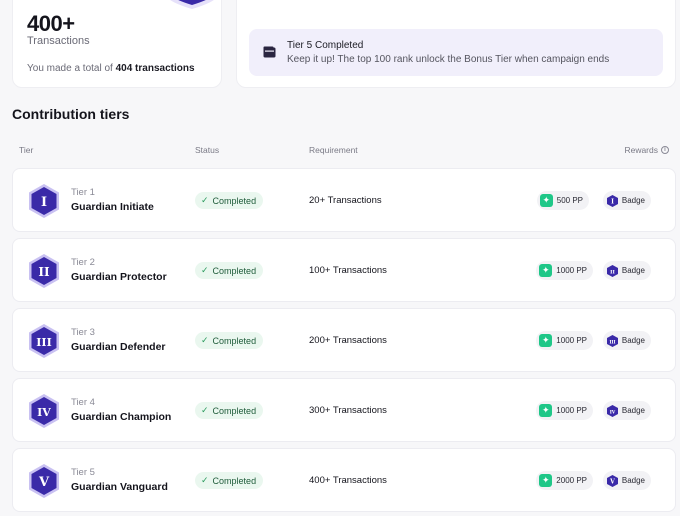 The image size is (680, 516). I want to click on badge-reward-pill: V Badge, so click(626, 480).